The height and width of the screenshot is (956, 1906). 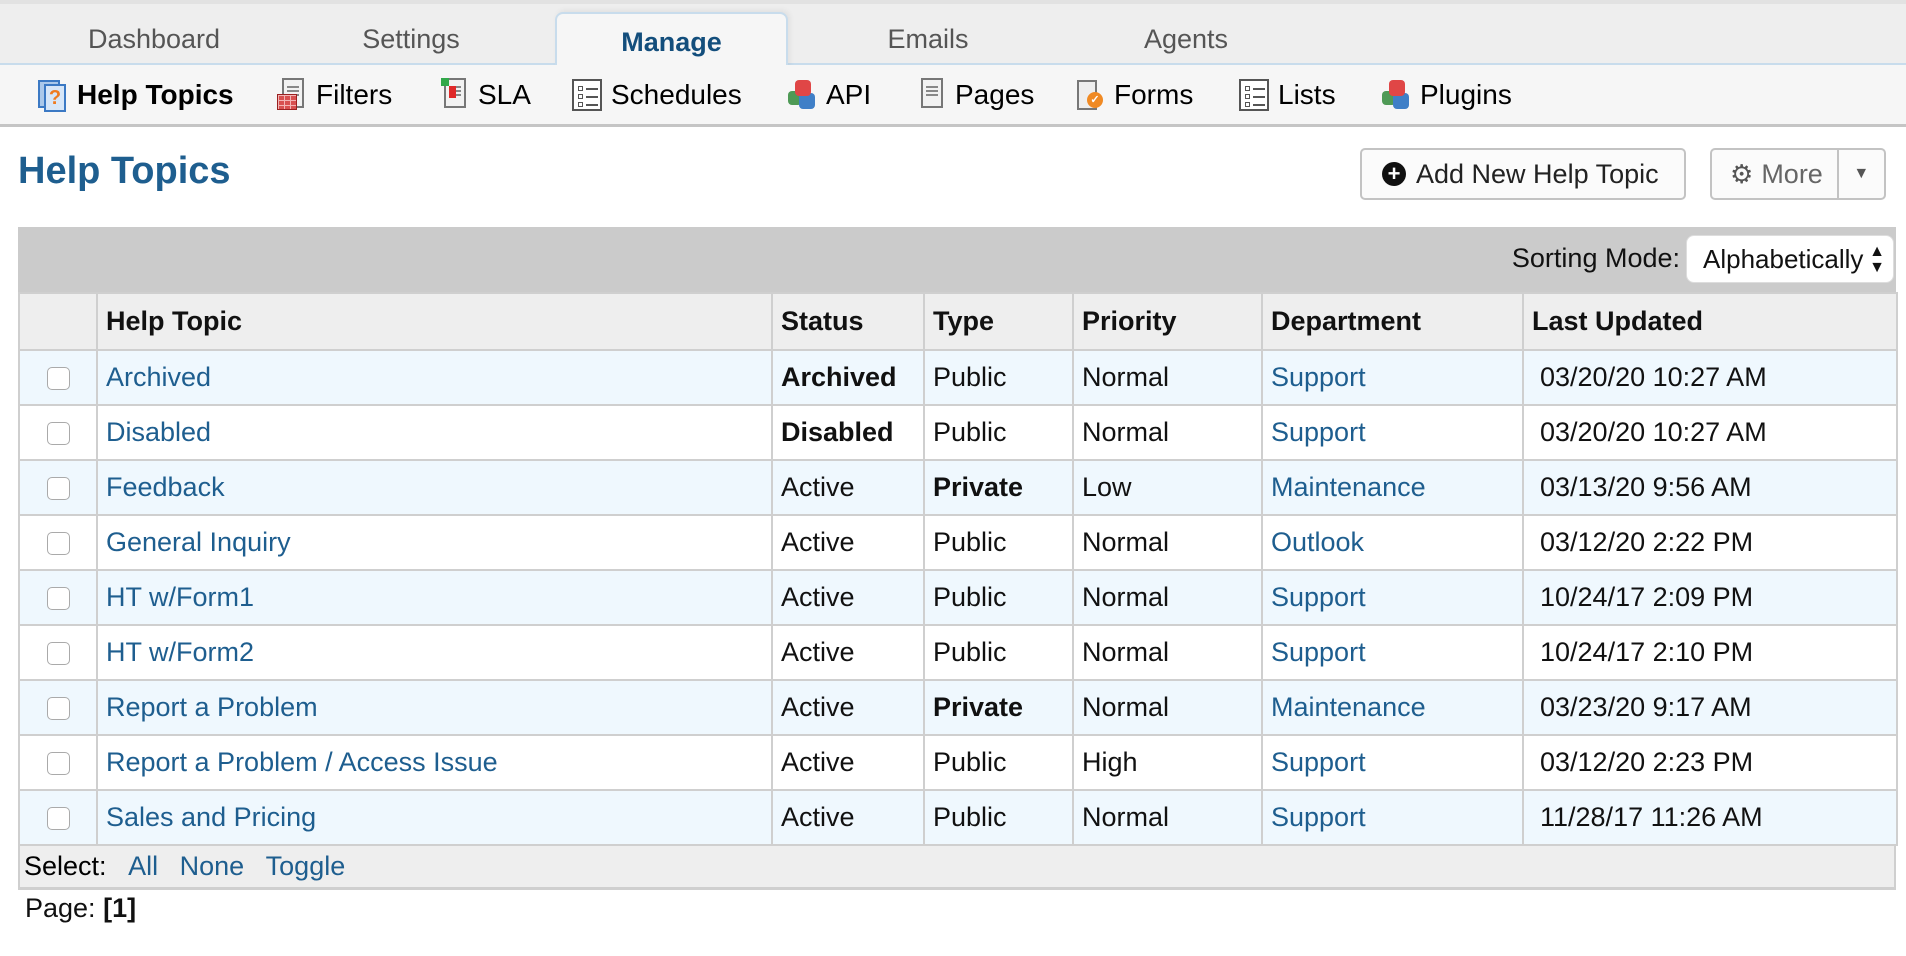 What do you see at coordinates (434, 321) in the screenshot?
I see `header-help-topic: Help Topic` at bounding box center [434, 321].